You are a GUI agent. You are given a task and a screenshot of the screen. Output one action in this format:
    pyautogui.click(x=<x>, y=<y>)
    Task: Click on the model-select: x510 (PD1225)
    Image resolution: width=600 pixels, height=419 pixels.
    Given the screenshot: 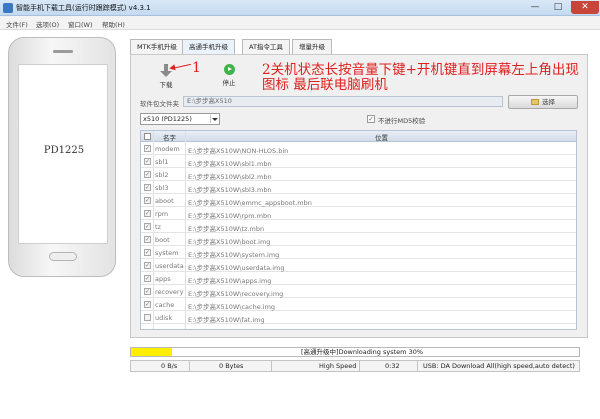 What is the action you would take?
    pyautogui.click(x=180, y=119)
    